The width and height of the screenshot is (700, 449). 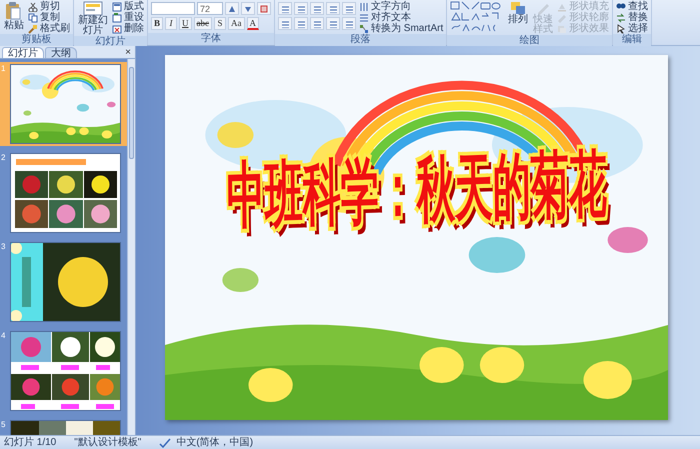 What do you see at coordinates (401, 17) in the screenshot?
I see `ribbon-button: 对齐文本` at bounding box center [401, 17].